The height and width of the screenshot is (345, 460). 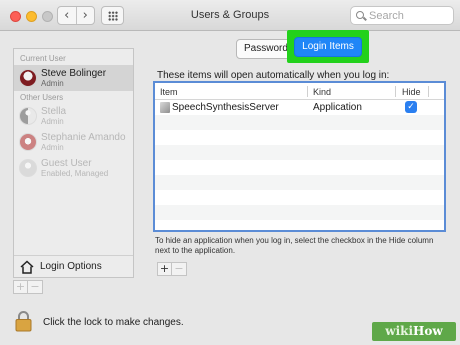 I want to click on hide-checkbox: ✓, so click(x=411, y=107).